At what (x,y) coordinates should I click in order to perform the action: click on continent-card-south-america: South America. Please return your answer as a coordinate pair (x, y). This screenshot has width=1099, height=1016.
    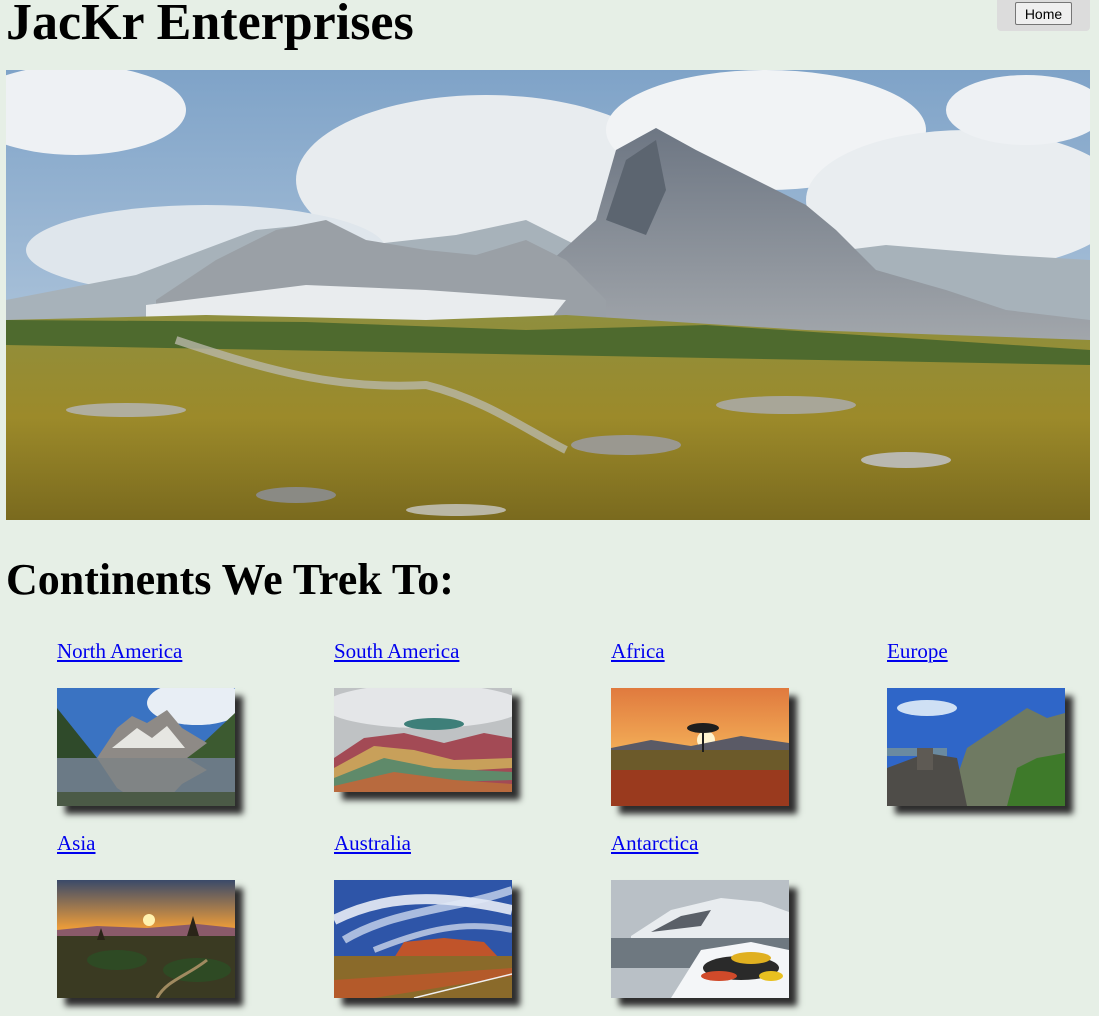
    Looking at the image, I should click on (449, 728).